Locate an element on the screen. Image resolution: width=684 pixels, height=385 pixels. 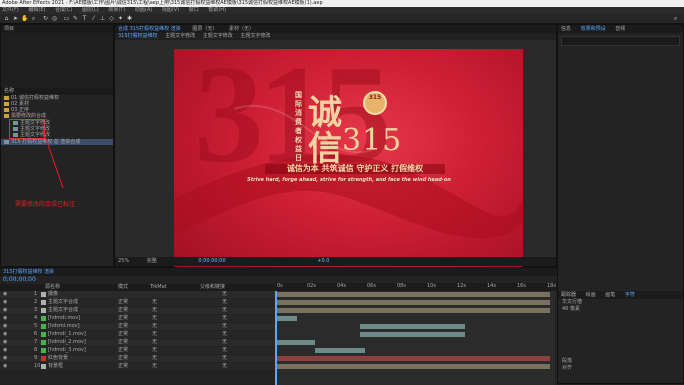
menu-help: 帮助(H) is located at coordinates (216, 10).